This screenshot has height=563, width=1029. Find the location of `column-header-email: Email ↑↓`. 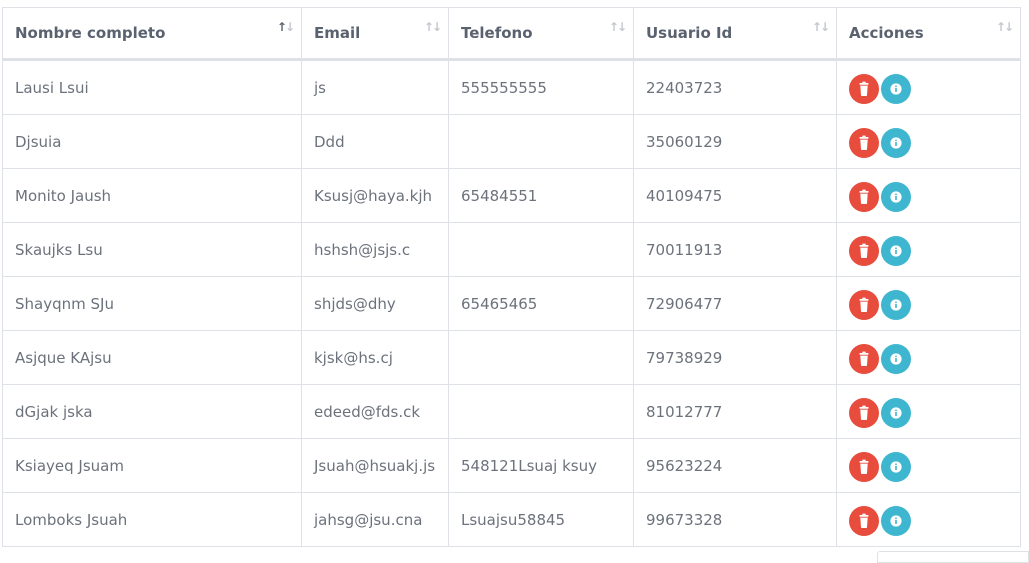

column-header-email: Email ↑↓ is located at coordinates (375, 34).